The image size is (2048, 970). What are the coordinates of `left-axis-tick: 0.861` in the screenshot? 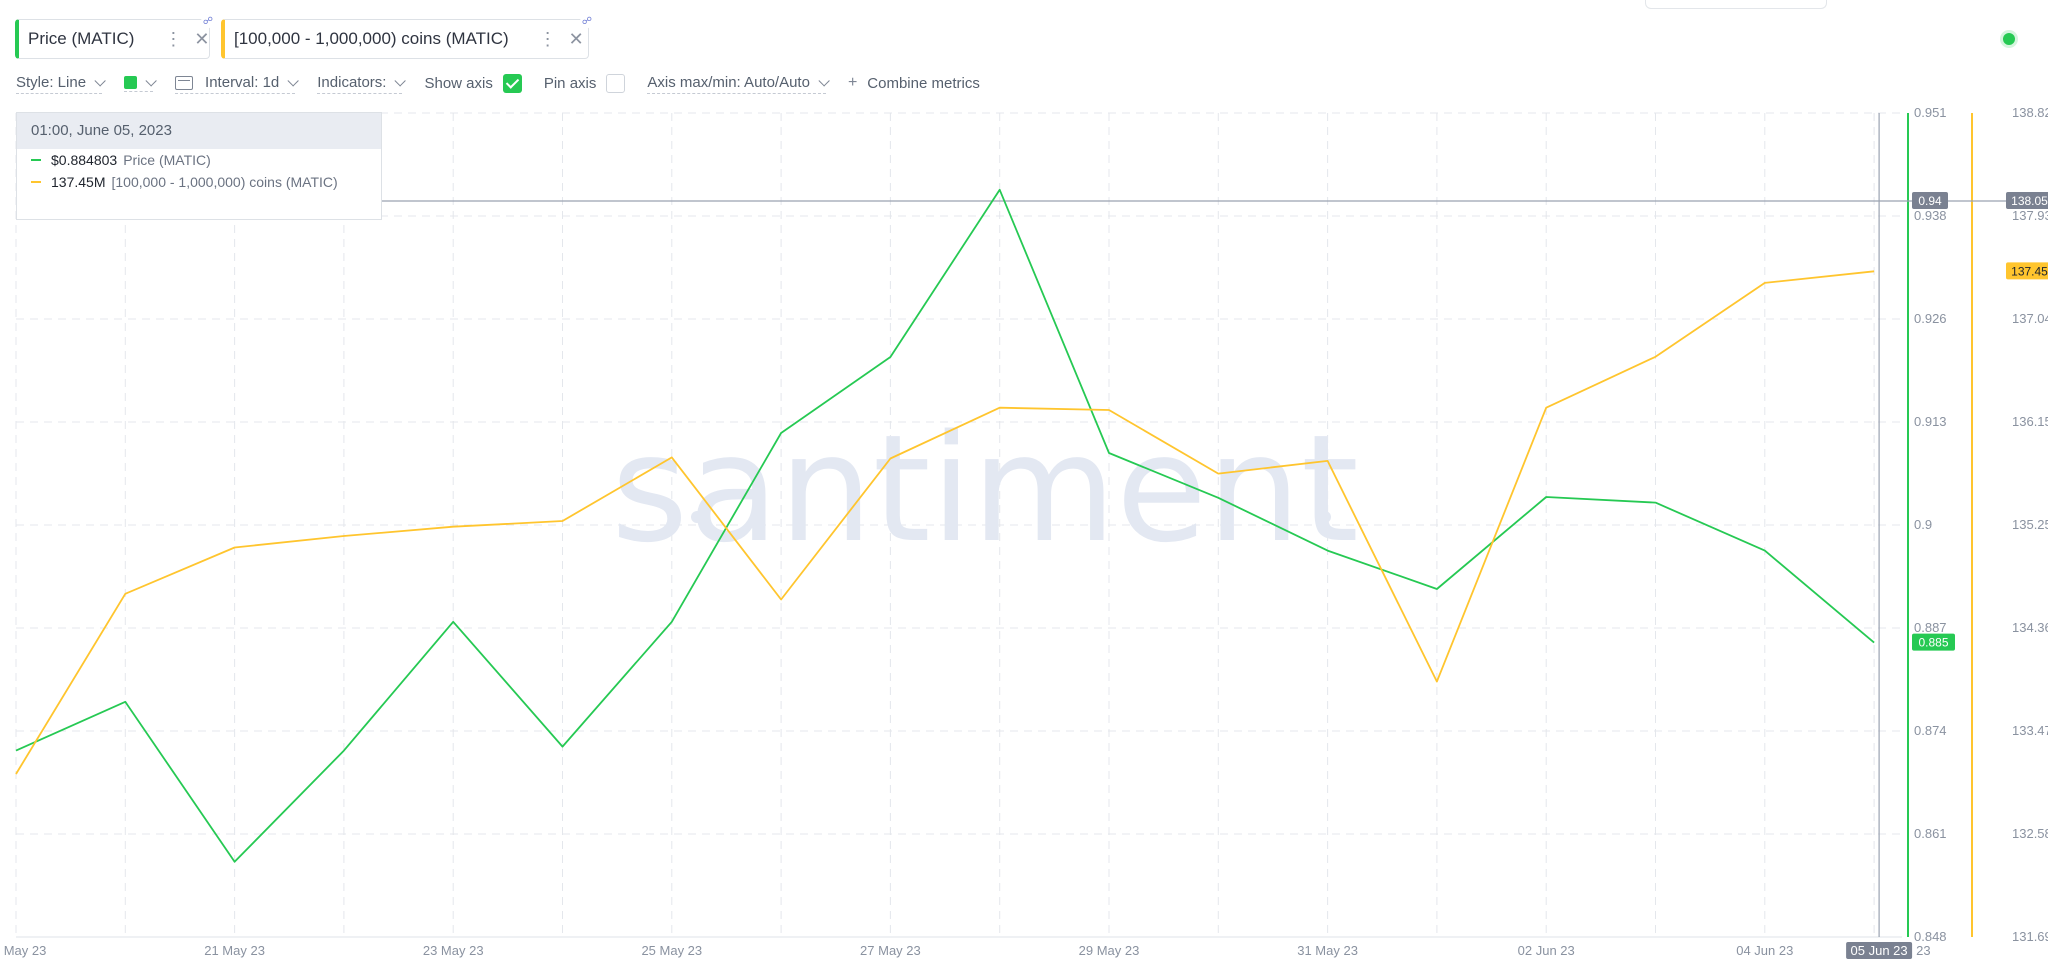 It's located at (1930, 833).